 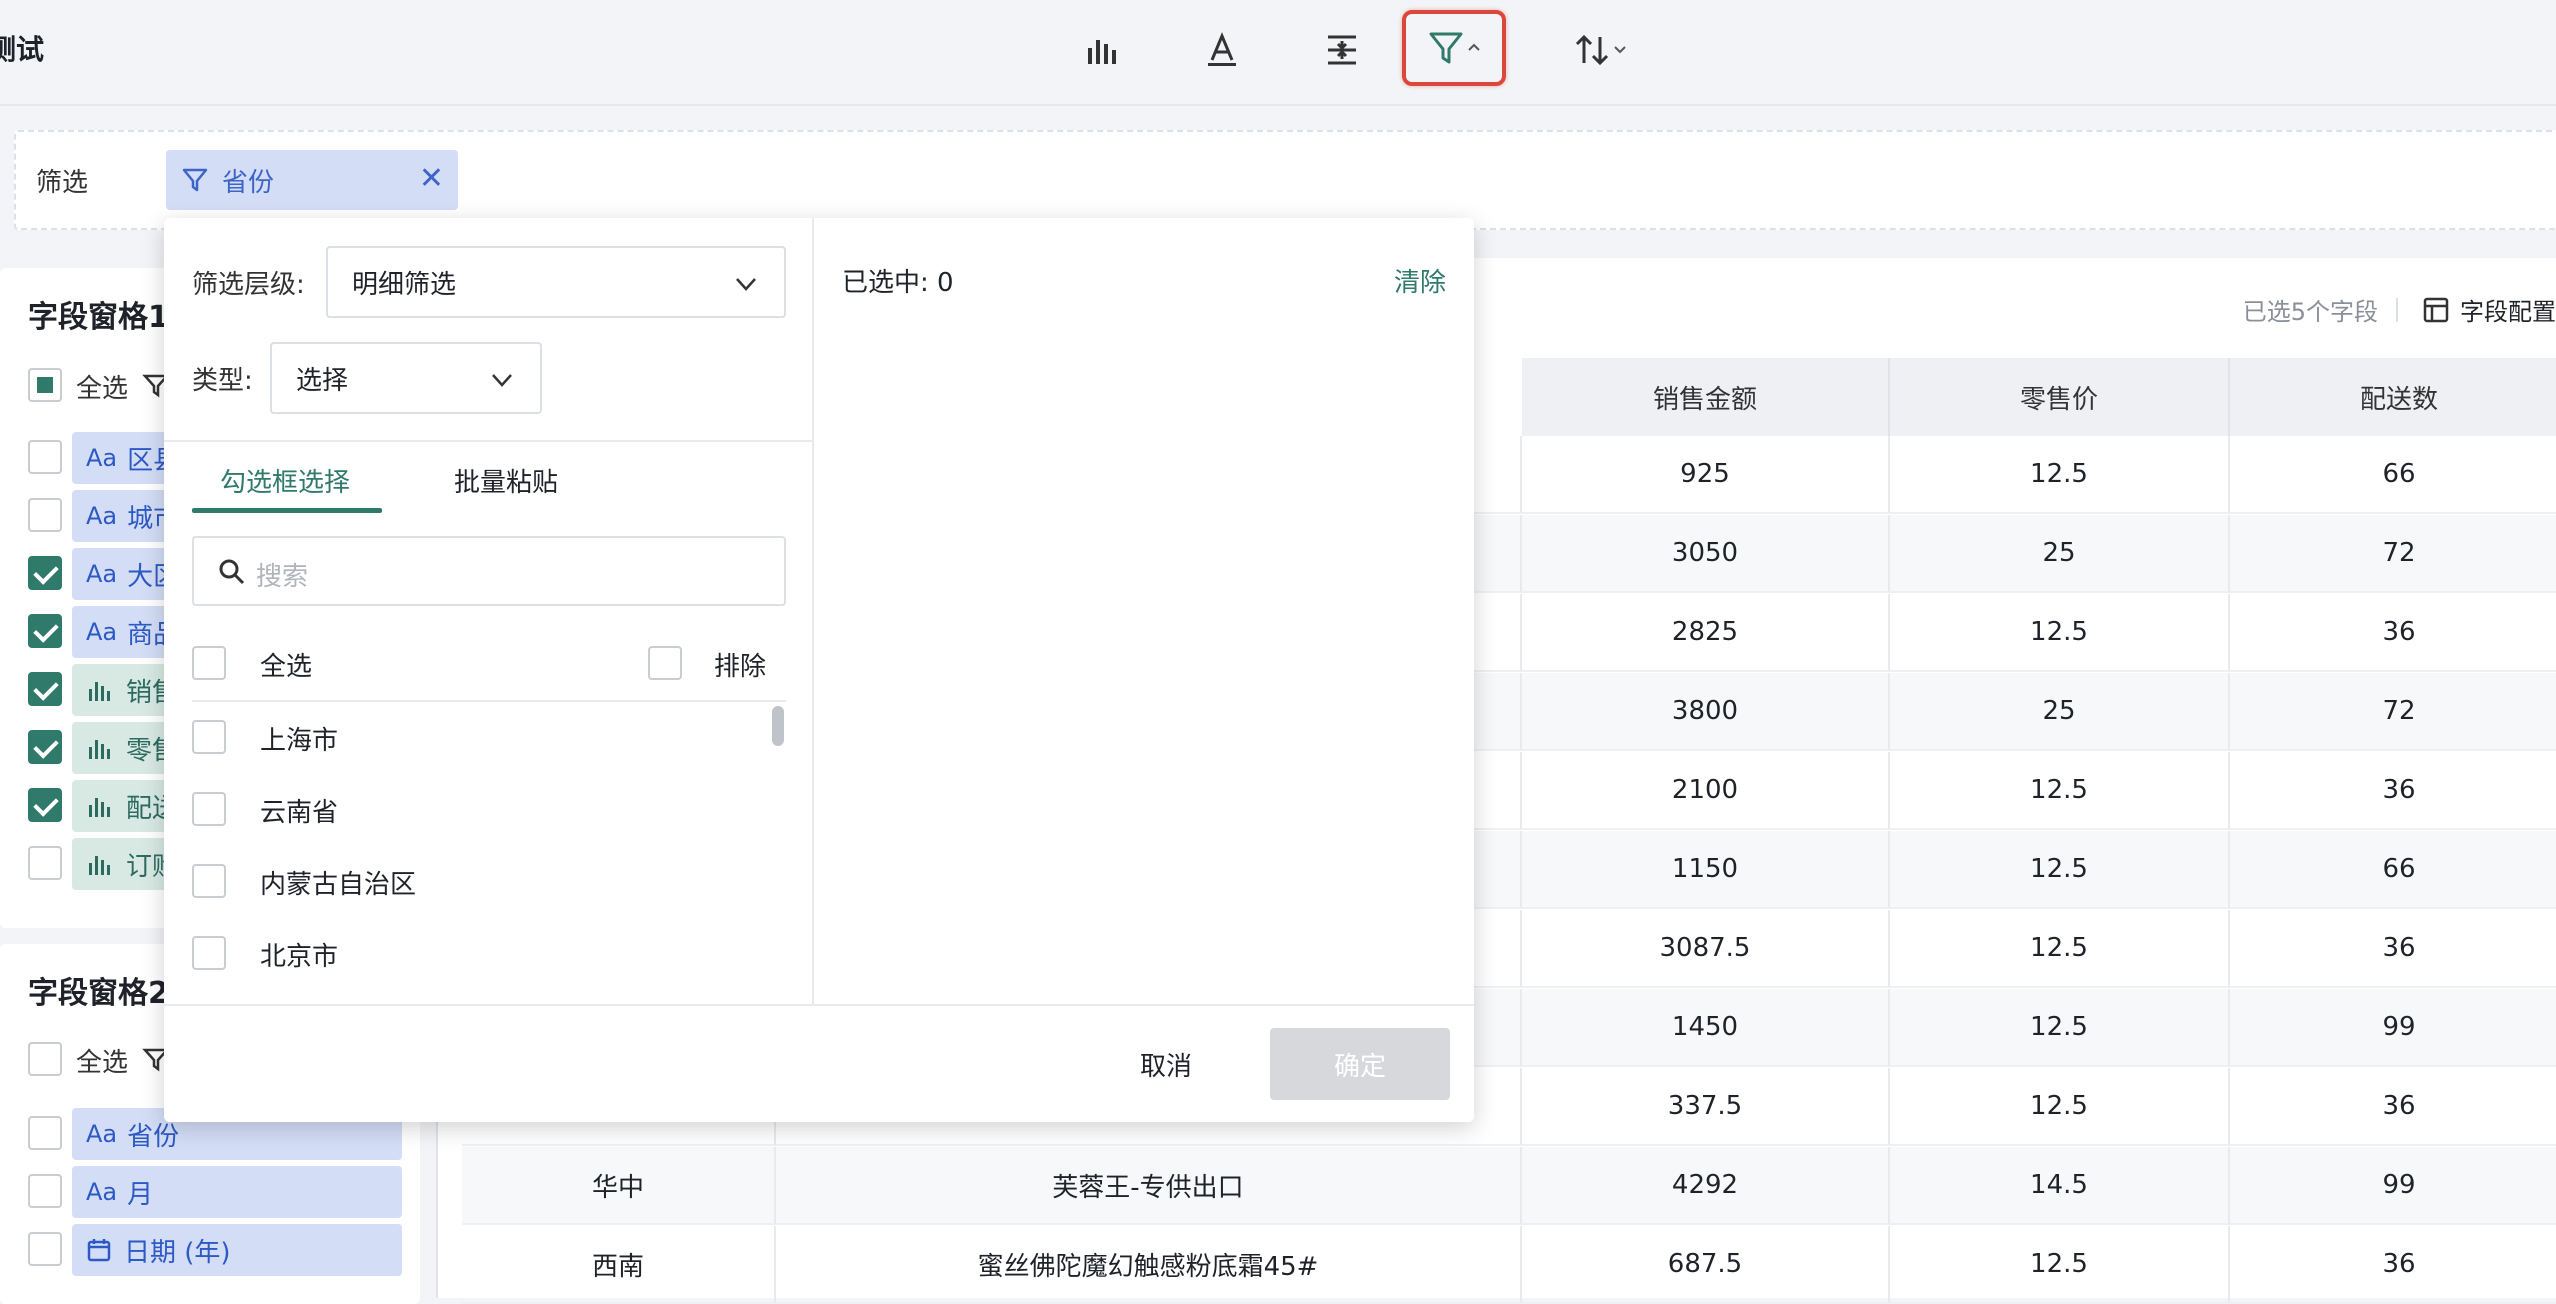 What do you see at coordinates (312, 180) in the screenshot?
I see `filter-chip-province: 省份 ✕` at bounding box center [312, 180].